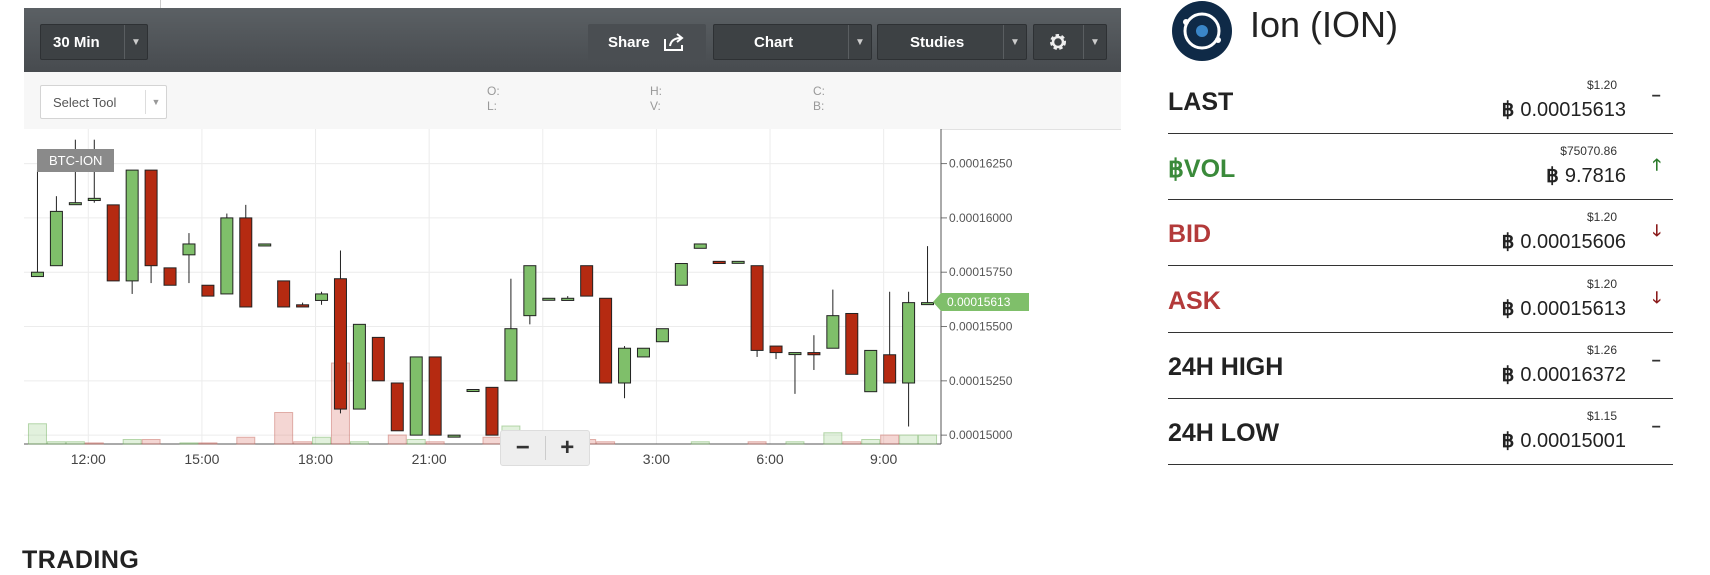  I want to click on y-tick-label: 0.00015250, so click(981, 381).